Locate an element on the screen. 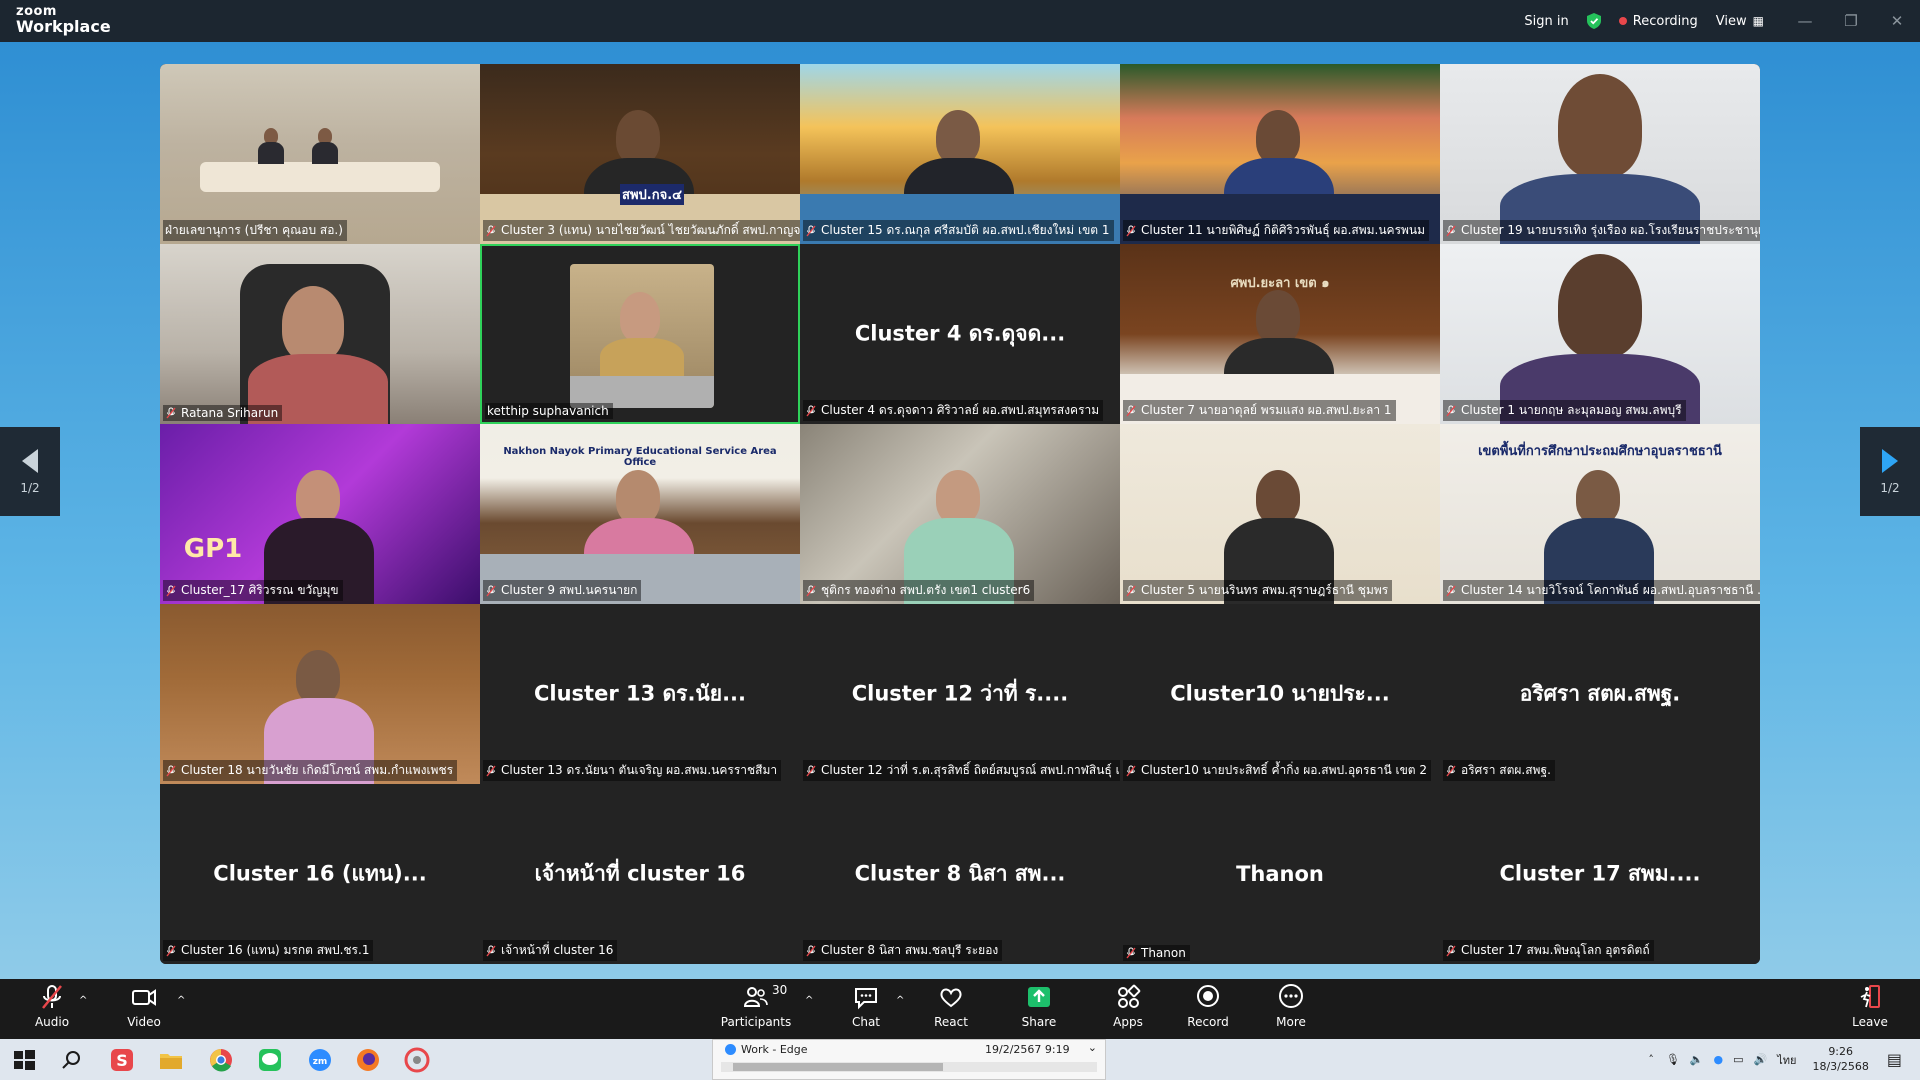  microphone-tray-icon: 🎙 is located at coordinates (1673, 1059).